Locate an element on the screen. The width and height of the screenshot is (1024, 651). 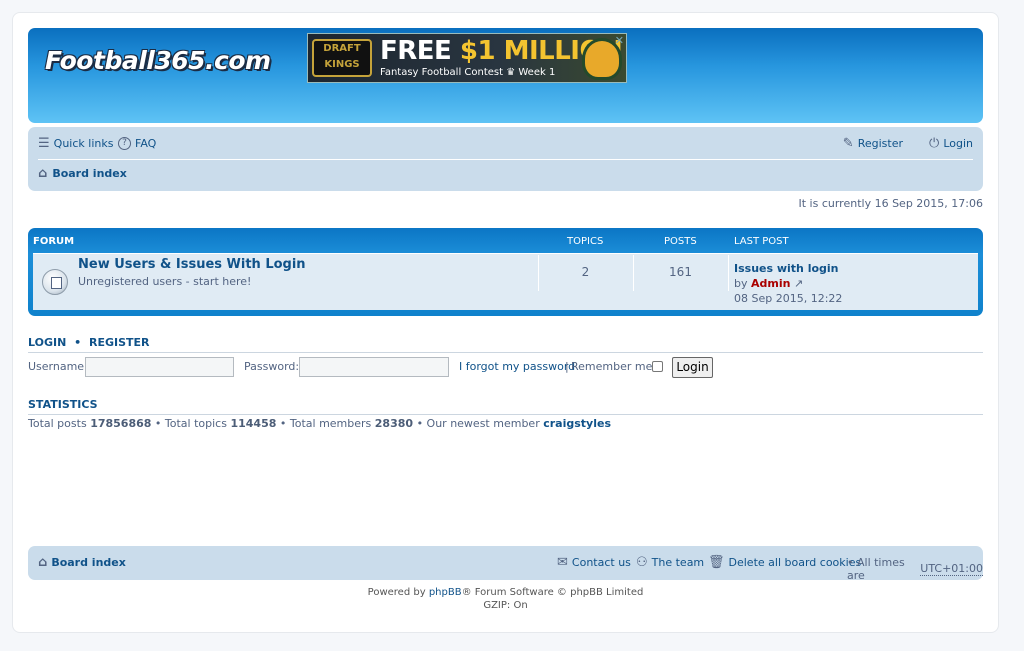
forgot-password-link: I forgot my password is located at coordinates (517, 366).